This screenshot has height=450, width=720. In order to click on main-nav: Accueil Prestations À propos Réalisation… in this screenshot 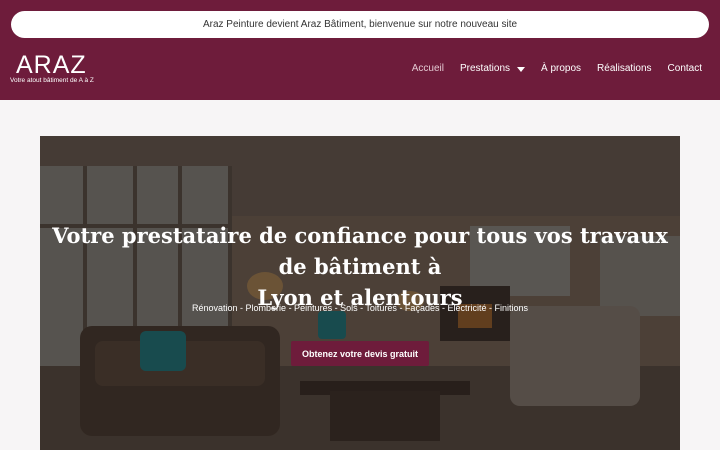, I will do `click(557, 68)`.